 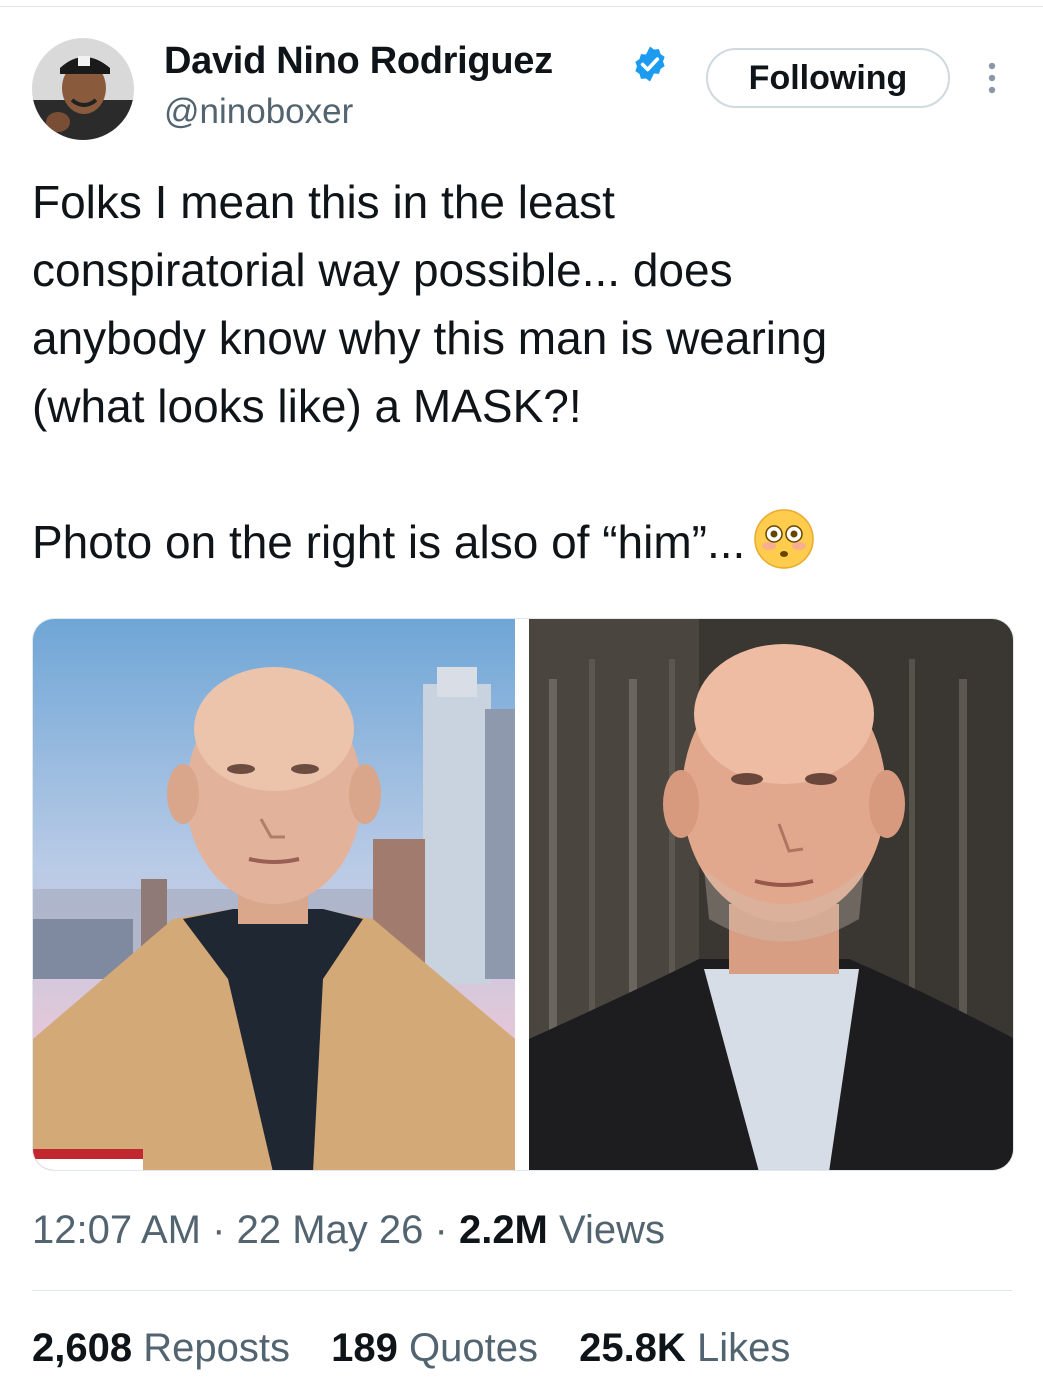 I want to click on reposts-count: 2,608, so click(x=82, y=1348).